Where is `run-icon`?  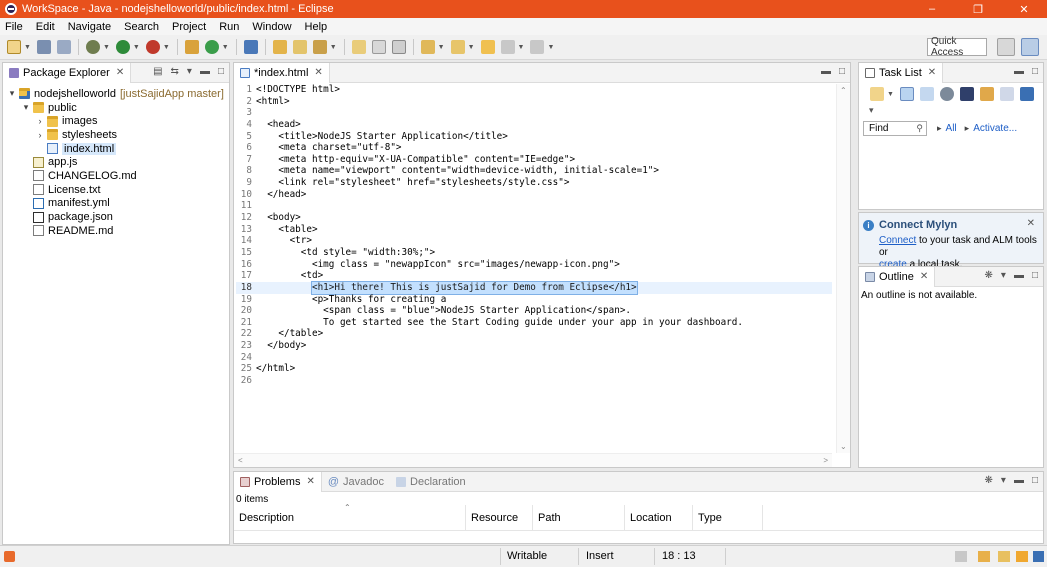 run-icon is located at coordinates (122, 47).